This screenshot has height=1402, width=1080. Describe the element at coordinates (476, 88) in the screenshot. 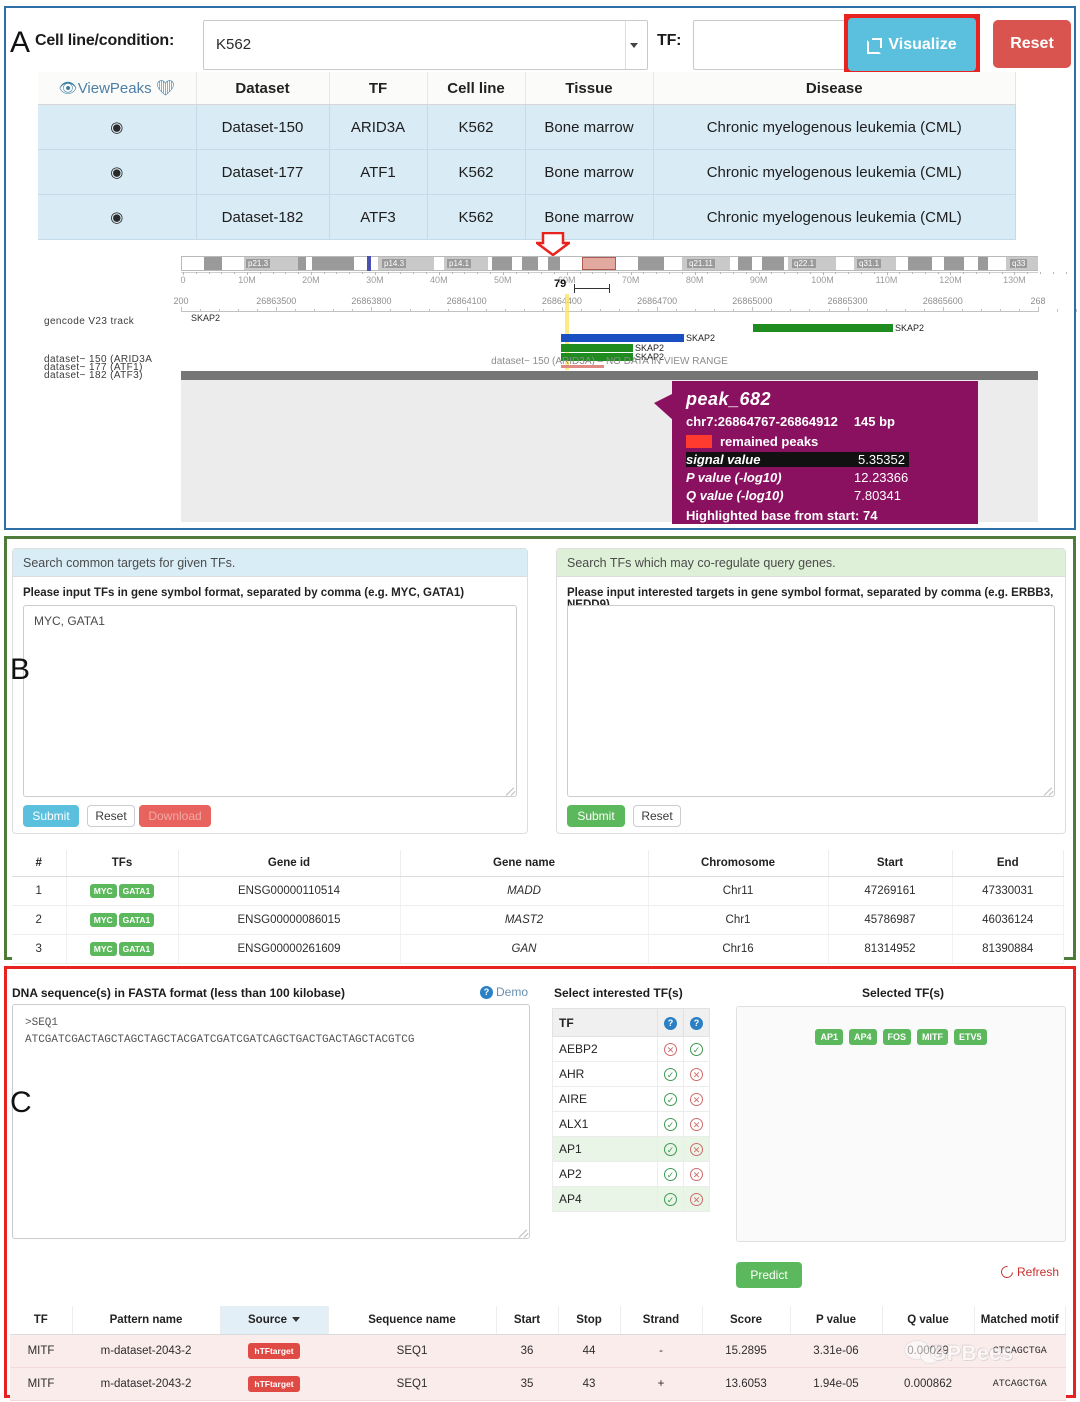

I see `col-cell-line: Cell line` at that location.